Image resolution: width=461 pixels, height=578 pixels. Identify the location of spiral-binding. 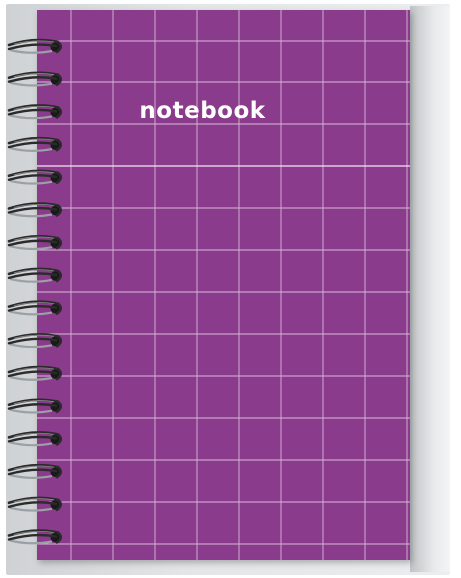
(35, 291).